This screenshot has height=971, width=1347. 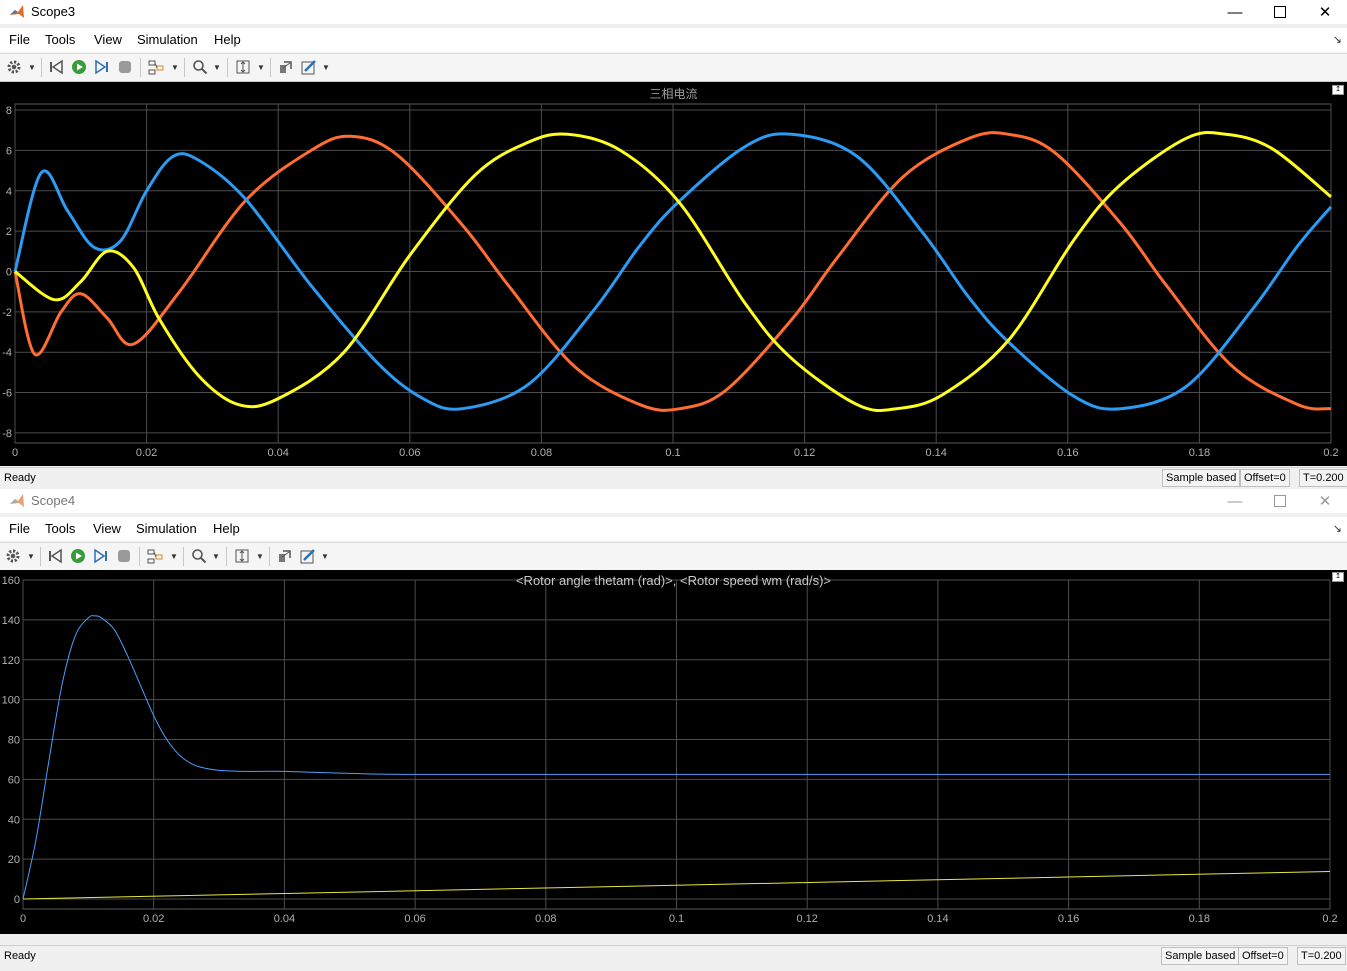 What do you see at coordinates (804, 453) in the screenshot?
I see `x-tick-label: 0.12` at bounding box center [804, 453].